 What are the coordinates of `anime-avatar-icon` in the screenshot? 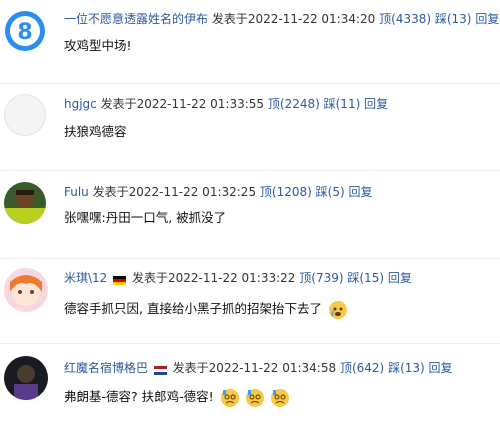 It's located at (26, 290).